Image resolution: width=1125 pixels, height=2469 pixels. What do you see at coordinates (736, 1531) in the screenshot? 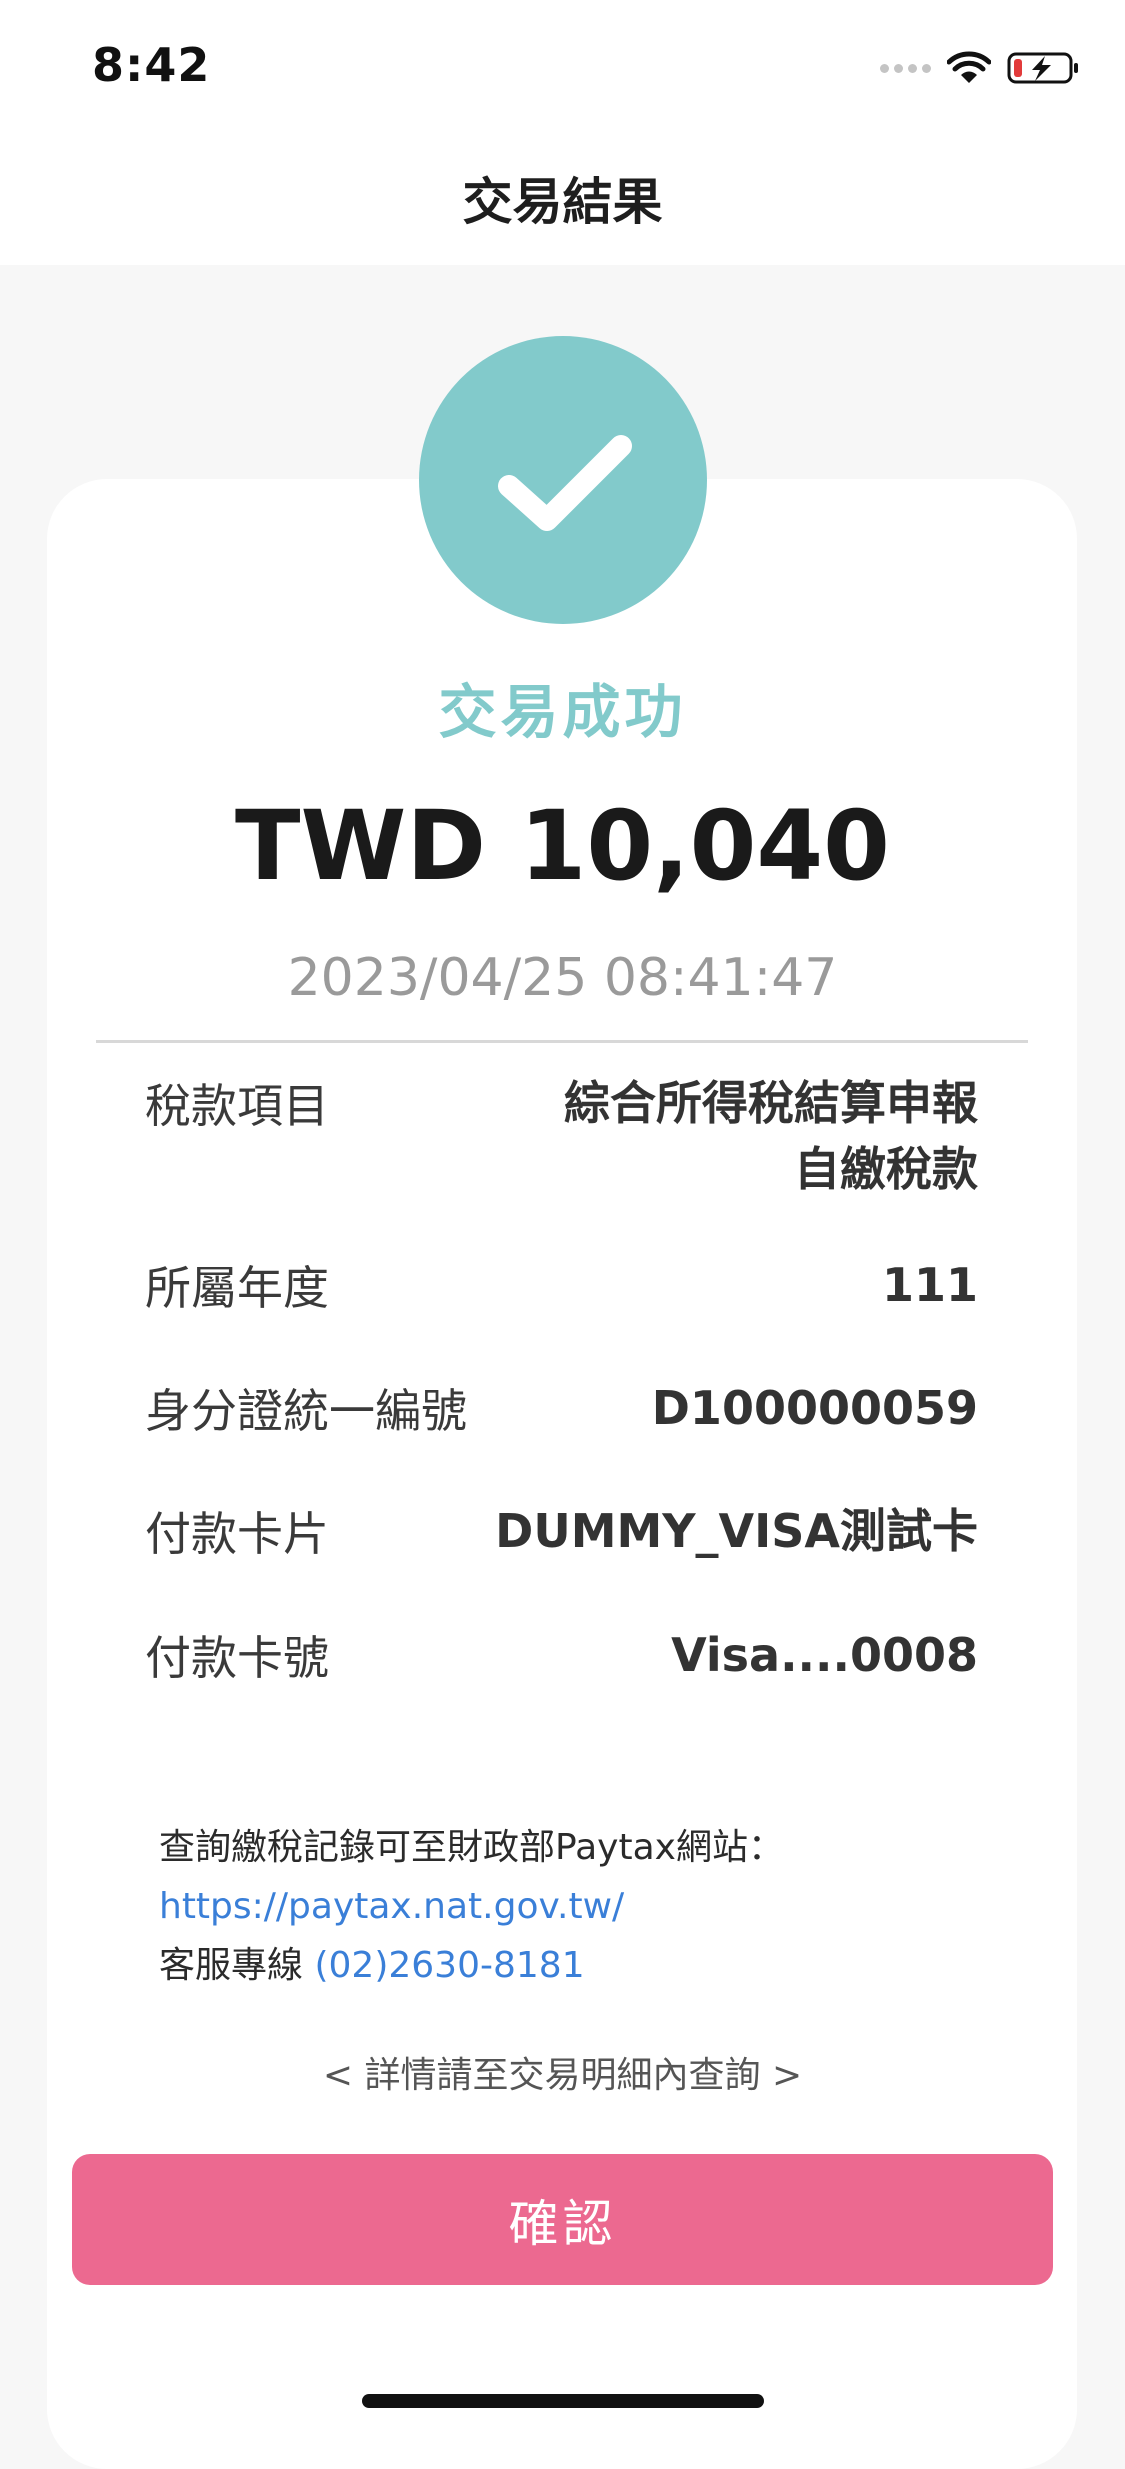
I see `detail-value: DUMMY_VISA測試卡` at bounding box center [736, 1531].